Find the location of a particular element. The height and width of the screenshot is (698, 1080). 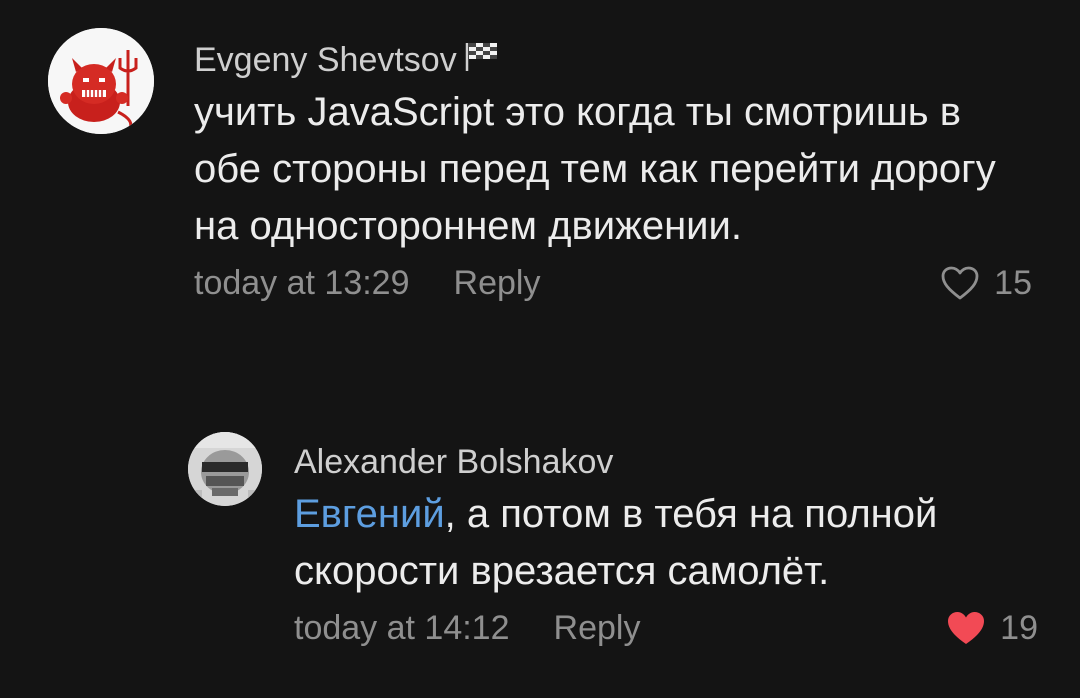

comment-timestamp: today at 13:29 is located at coordinates (302, 283).